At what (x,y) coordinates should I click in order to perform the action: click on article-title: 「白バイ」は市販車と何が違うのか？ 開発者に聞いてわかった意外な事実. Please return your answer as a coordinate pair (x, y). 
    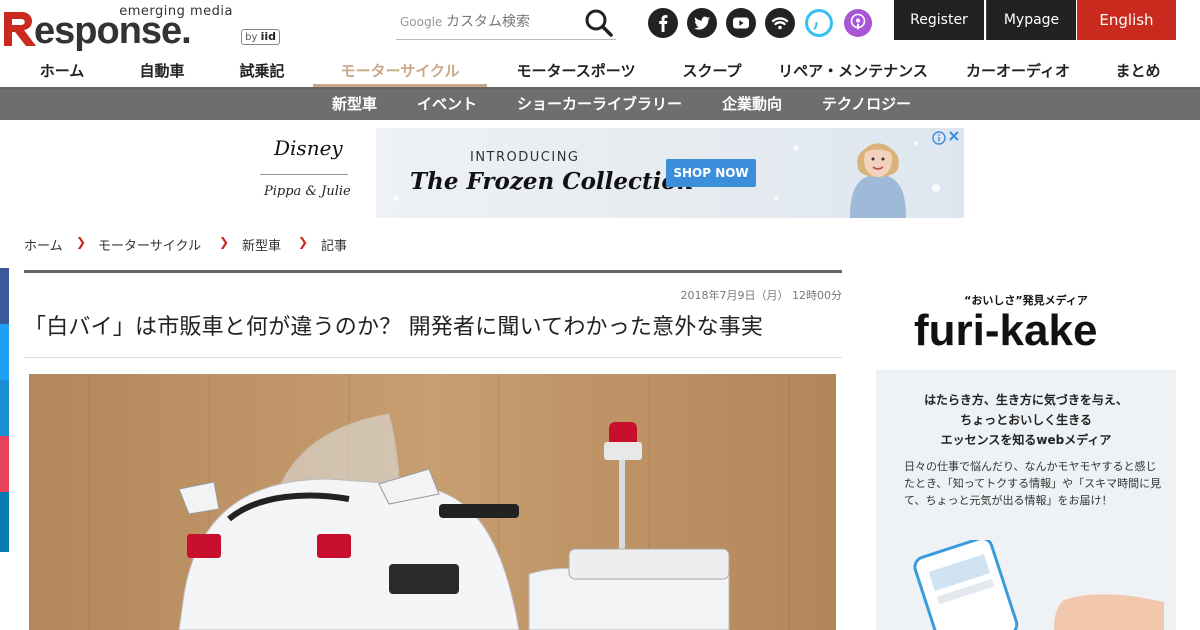
    Looking at the image, I should click on (394, 327).